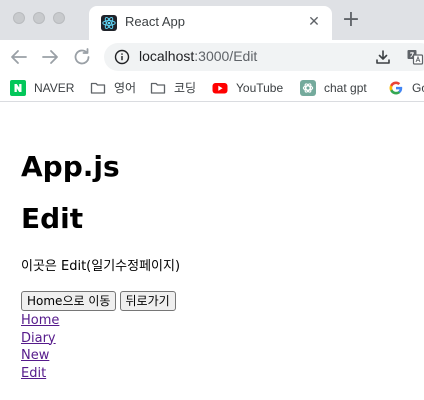  I want to click on back-arrow-icon, so click(19, 57).